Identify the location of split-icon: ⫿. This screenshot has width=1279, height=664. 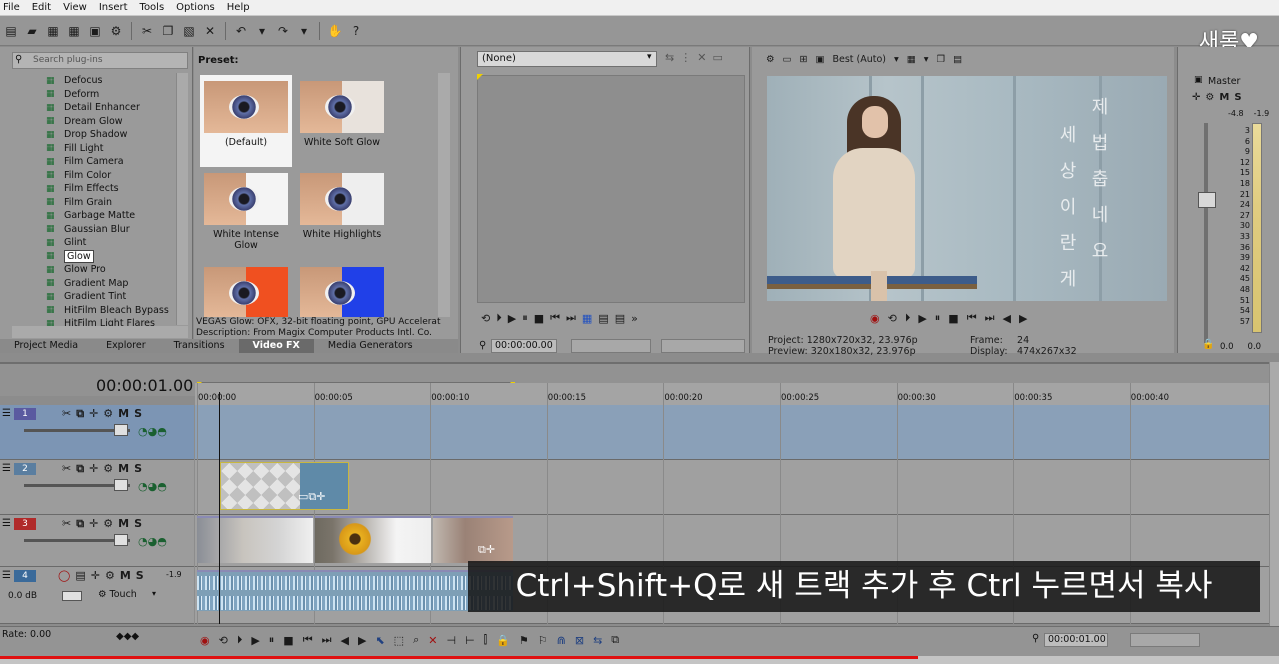
(486, 640).